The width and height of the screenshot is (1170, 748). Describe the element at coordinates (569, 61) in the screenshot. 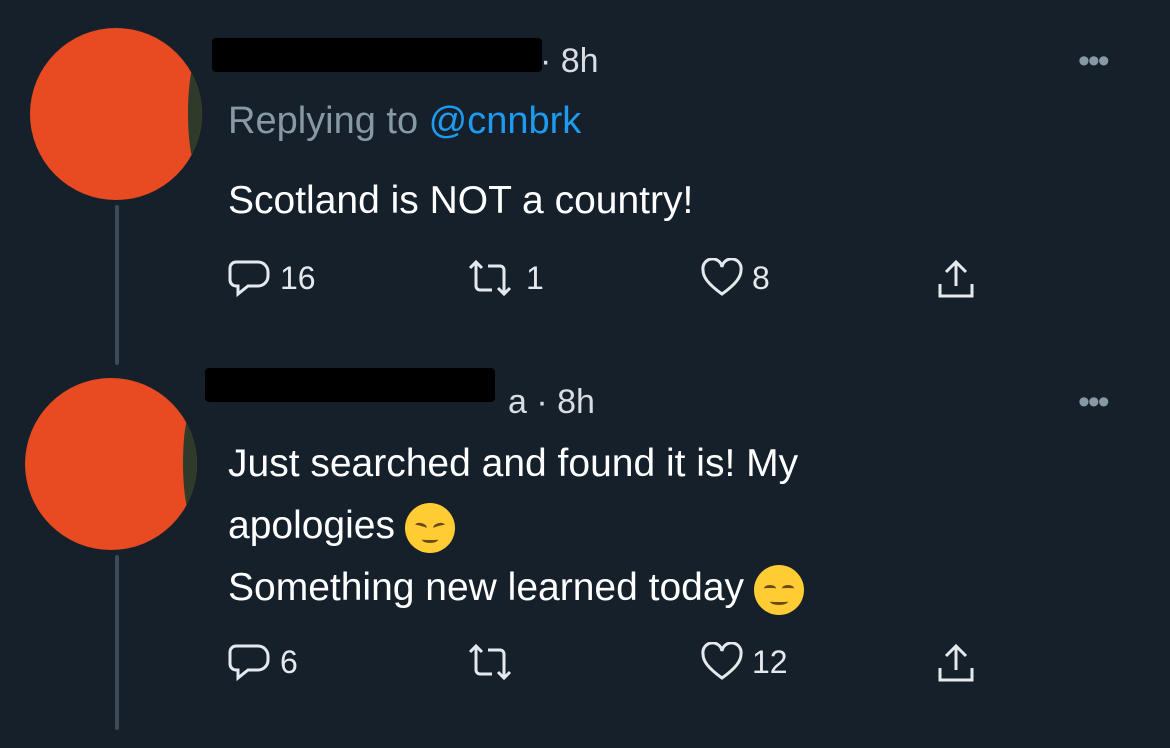

I see `tweet-timestamp: · 8h` at that location.